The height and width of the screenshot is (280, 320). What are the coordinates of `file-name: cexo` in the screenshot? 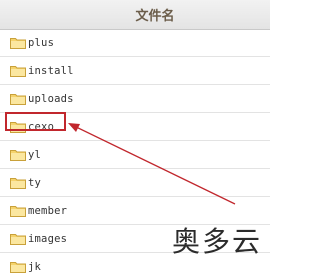 It's located at (41, 127).